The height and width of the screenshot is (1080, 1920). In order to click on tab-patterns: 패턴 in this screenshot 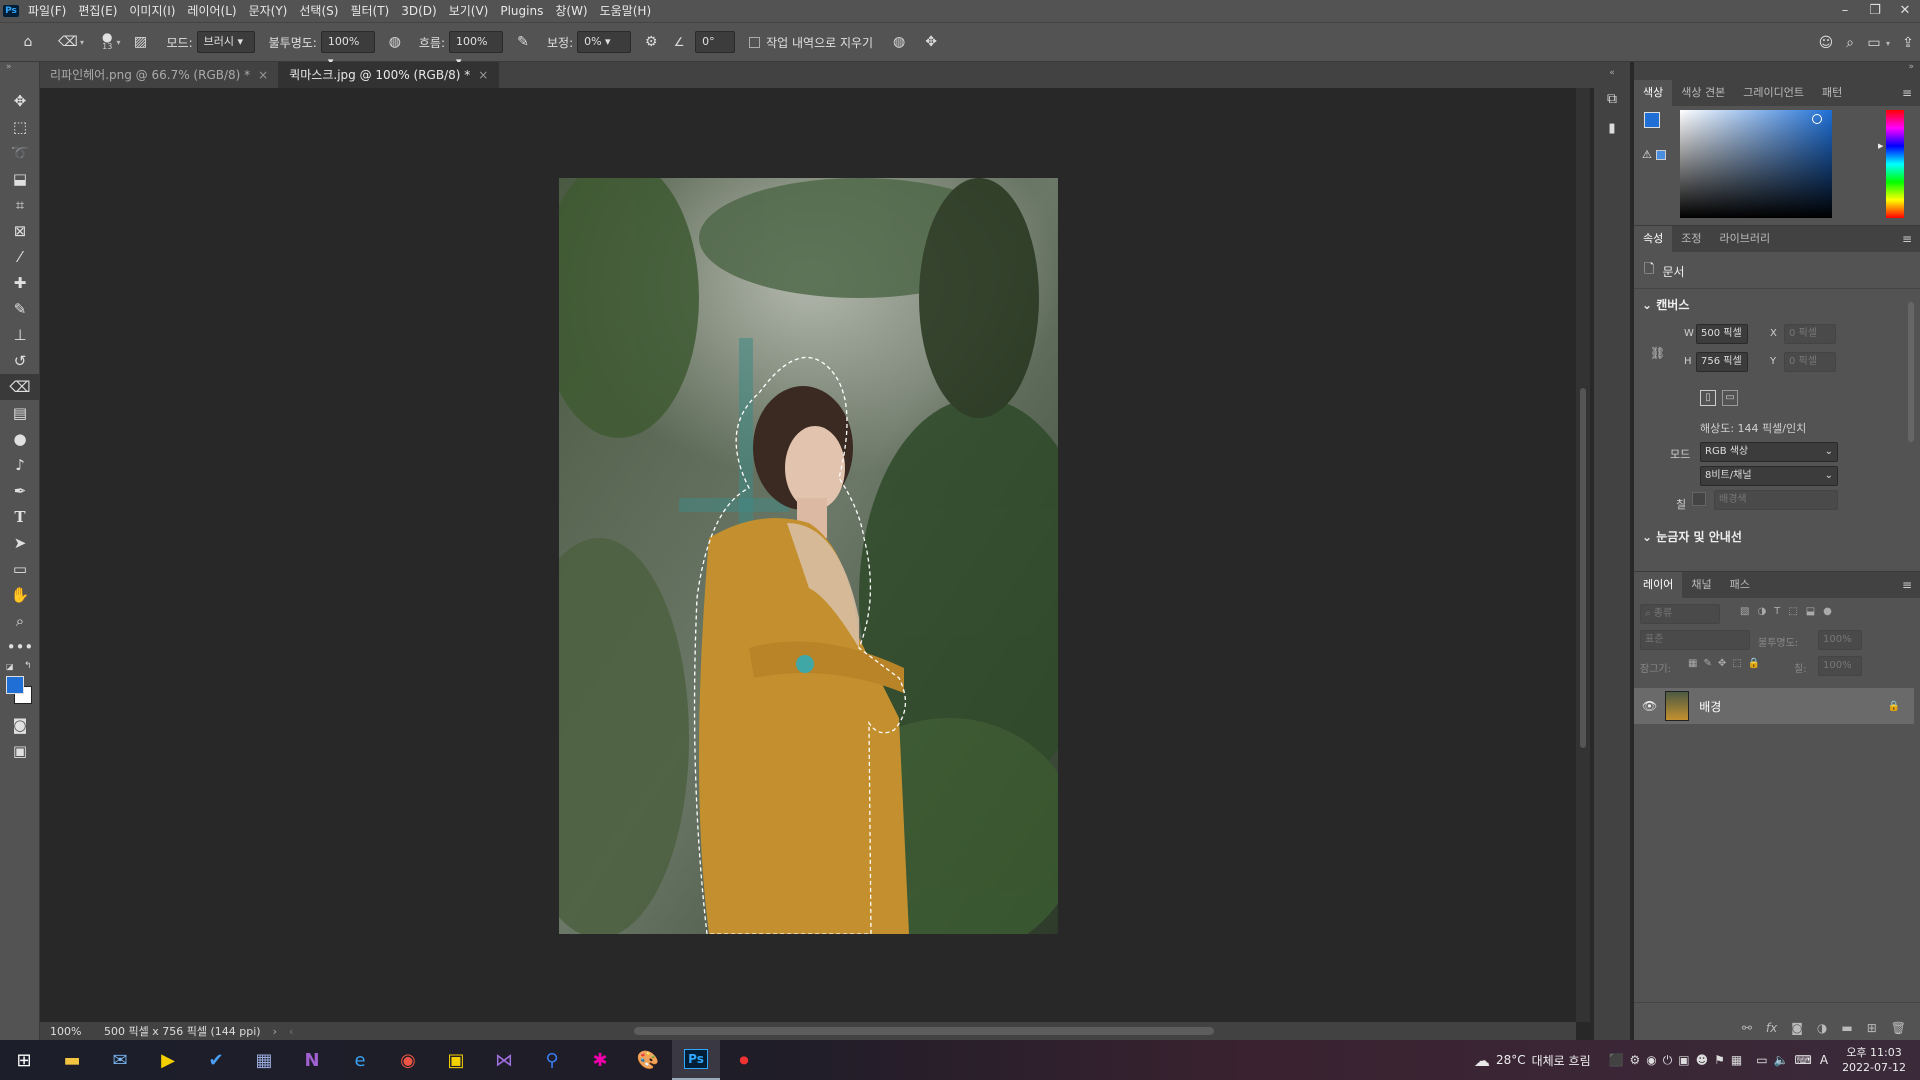, I will do `click(1832, 93)`.